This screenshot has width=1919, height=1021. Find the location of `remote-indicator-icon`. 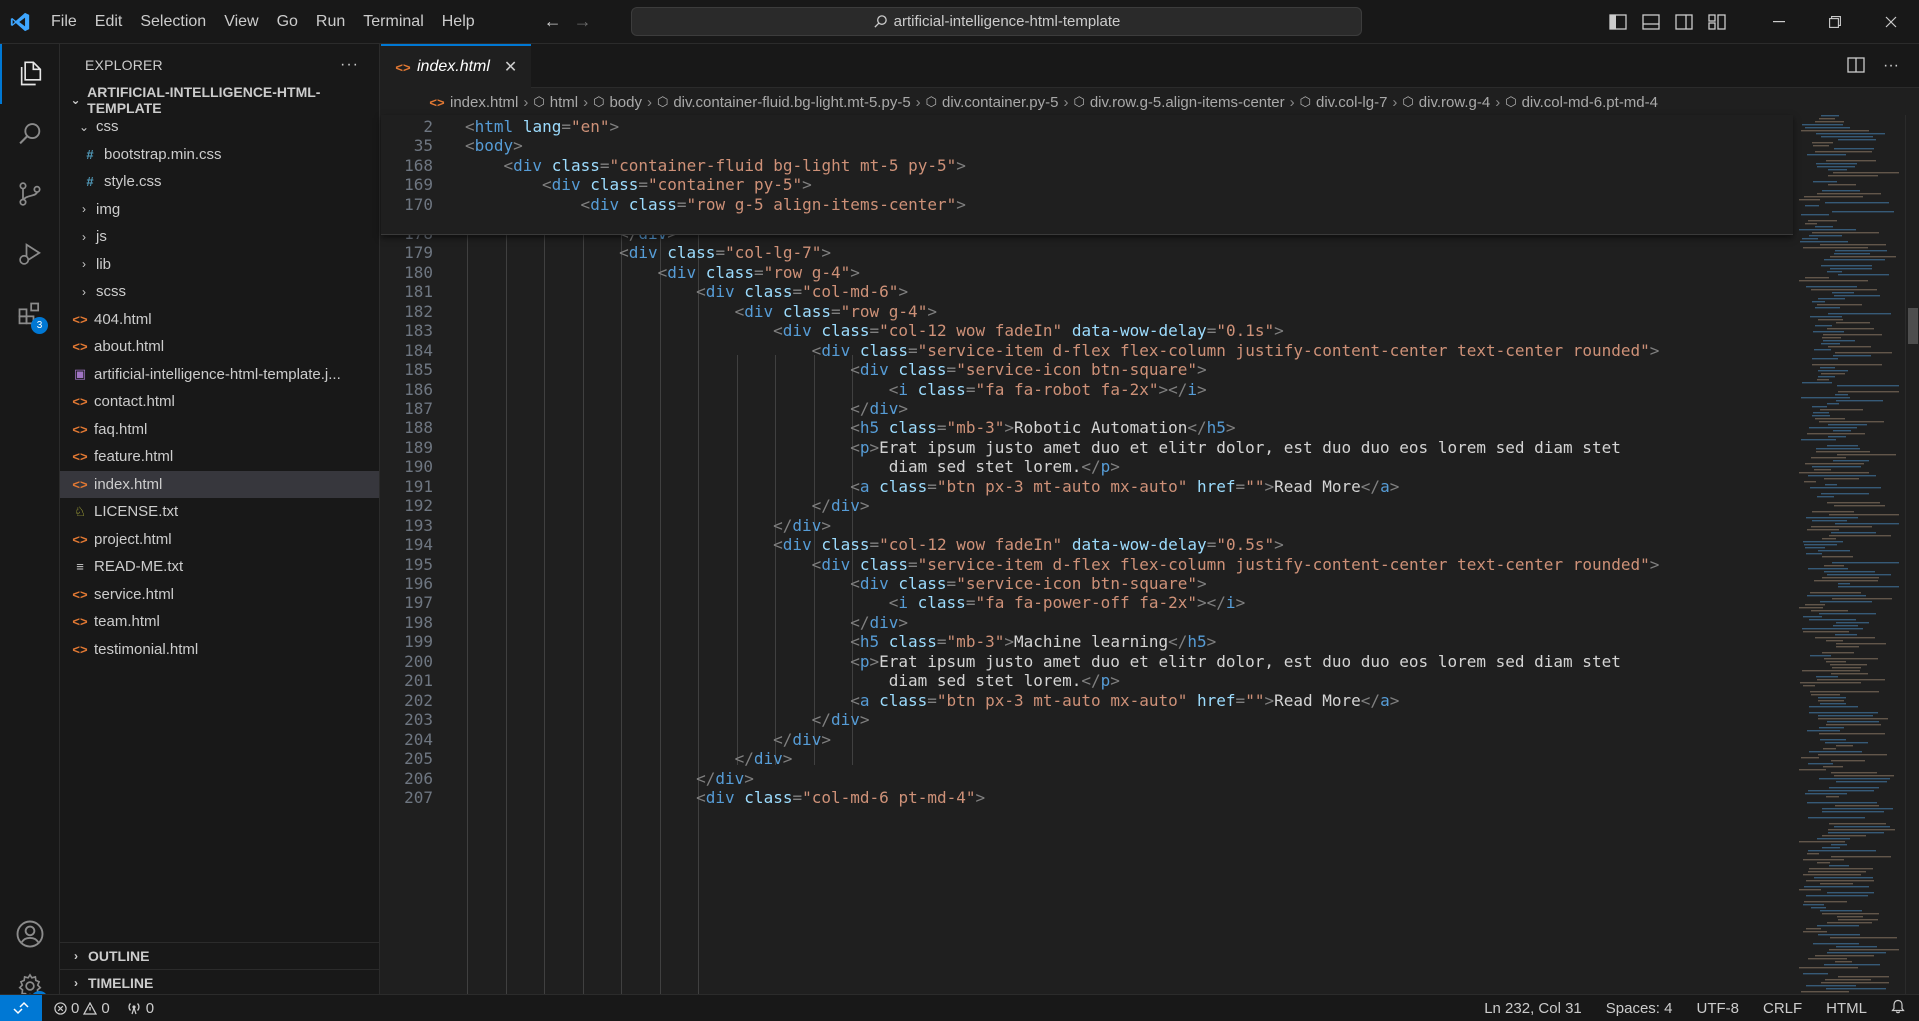

remote-indicator-icon is located at coordinates (21, 1007).